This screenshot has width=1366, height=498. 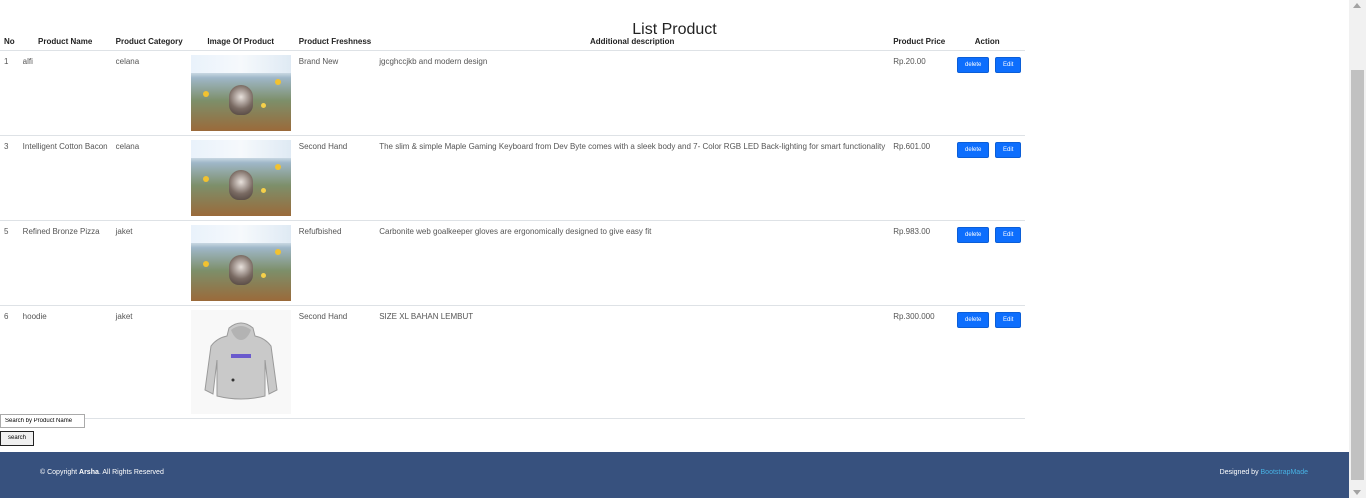 What do you see at coordinates (60, 472) in the screenshot?
I see `copyright-prefix: © Copyright` at bounding box center [60, 472].